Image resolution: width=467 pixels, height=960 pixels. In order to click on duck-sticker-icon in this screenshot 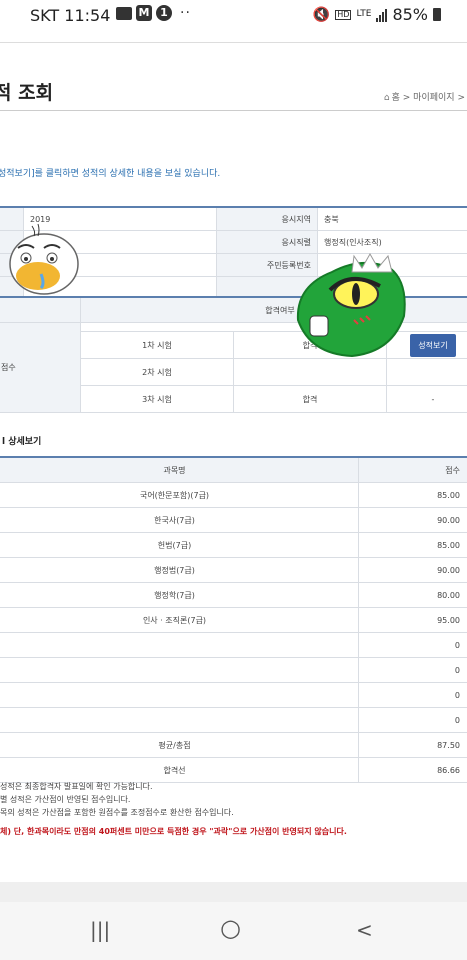, I will do `click(44, 259)`.